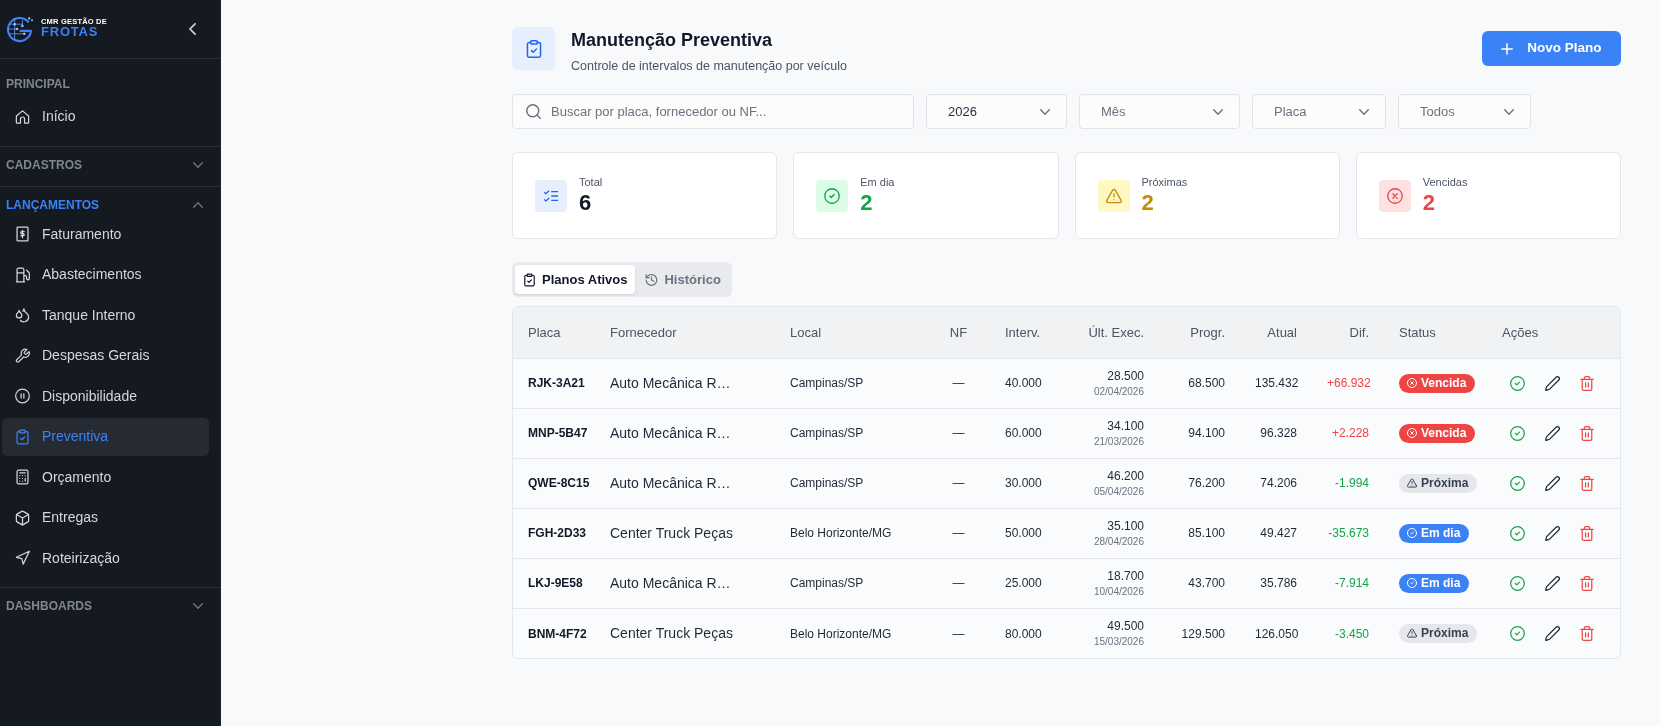 This screenshot has width=1660, height=726. What do you see at coordinates (1118, 541) in the screenshot?
I see `date-text: 28/04/2026` at bounding box center [1118, 541].